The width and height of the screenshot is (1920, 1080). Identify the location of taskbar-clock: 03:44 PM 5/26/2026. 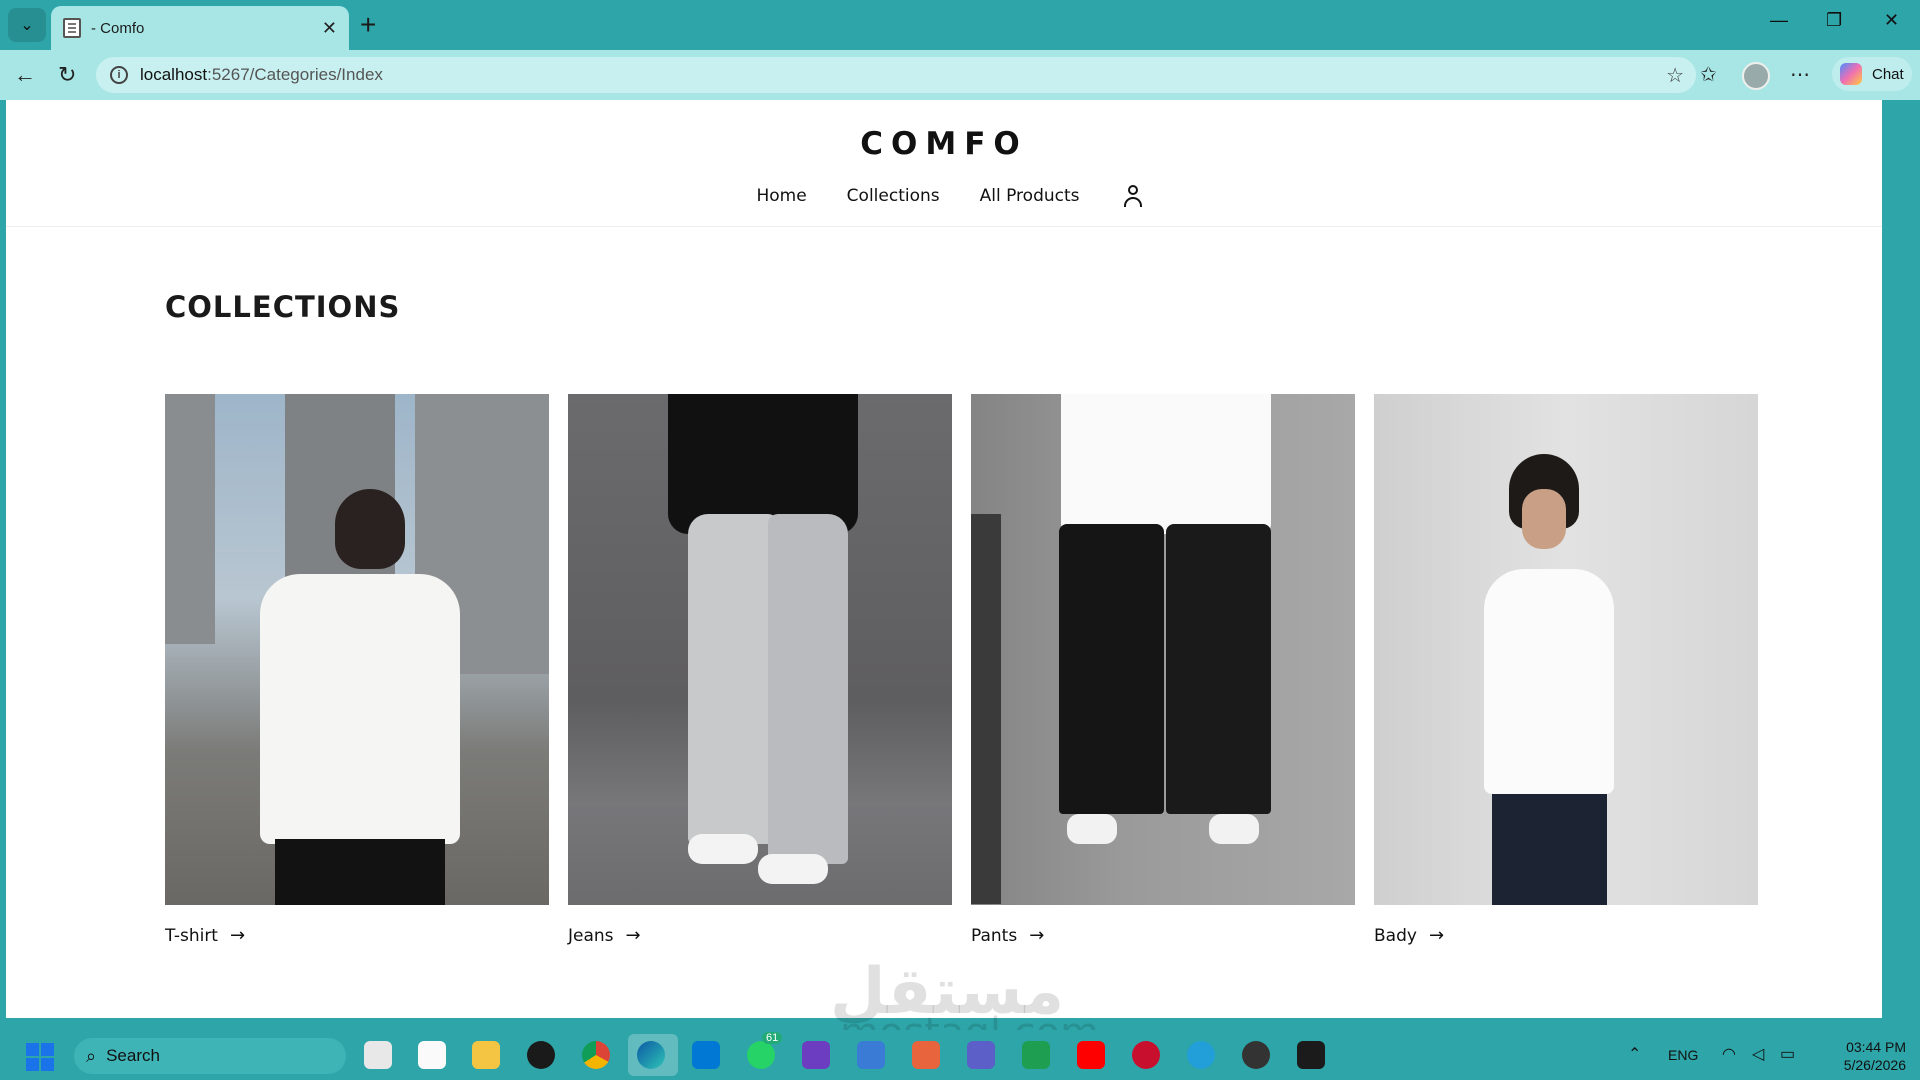
(1866, 1056).